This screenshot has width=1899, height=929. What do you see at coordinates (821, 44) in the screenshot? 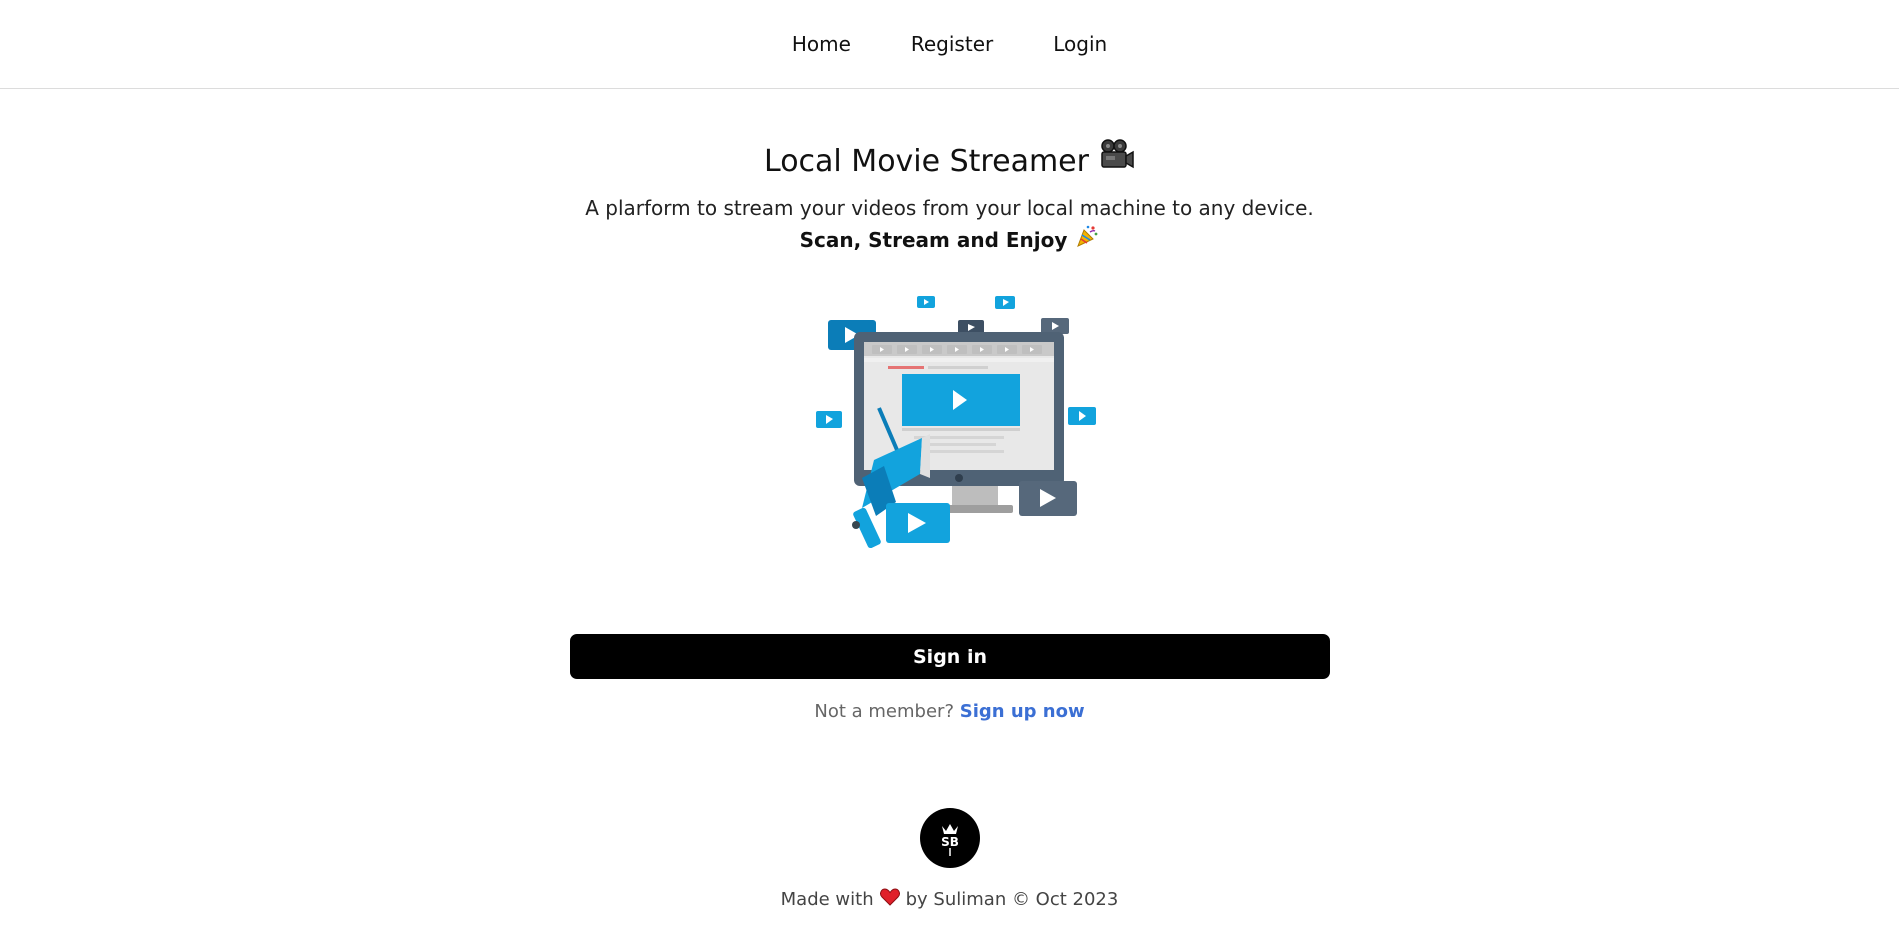
I see `nav-home-link: Home` at bounding box center [821, 44].